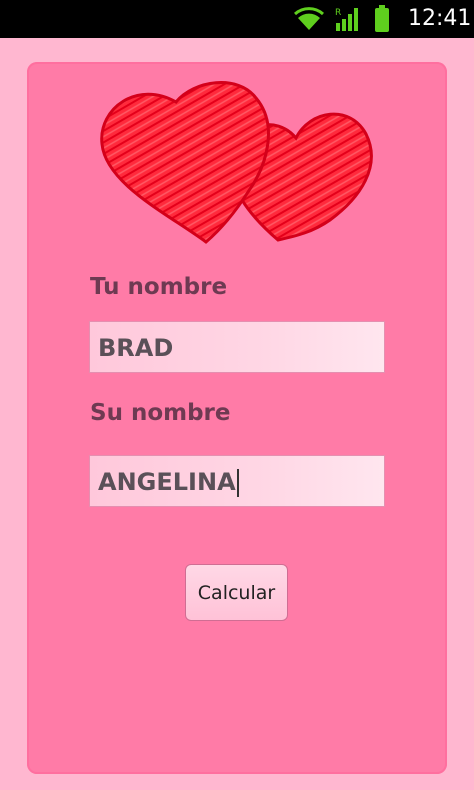  I want to click on wifi-icon, so click(309, 21).